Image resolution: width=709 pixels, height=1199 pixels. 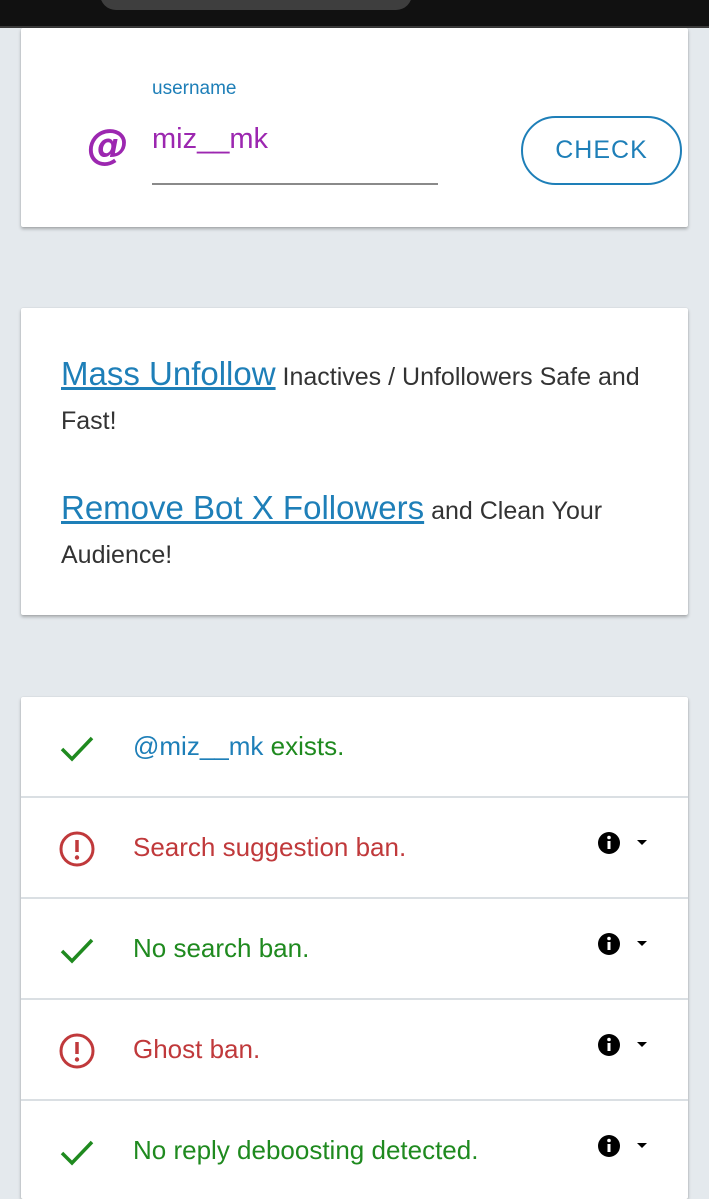 I want to click on result-text: No search ban., so click(x=221, y=948).